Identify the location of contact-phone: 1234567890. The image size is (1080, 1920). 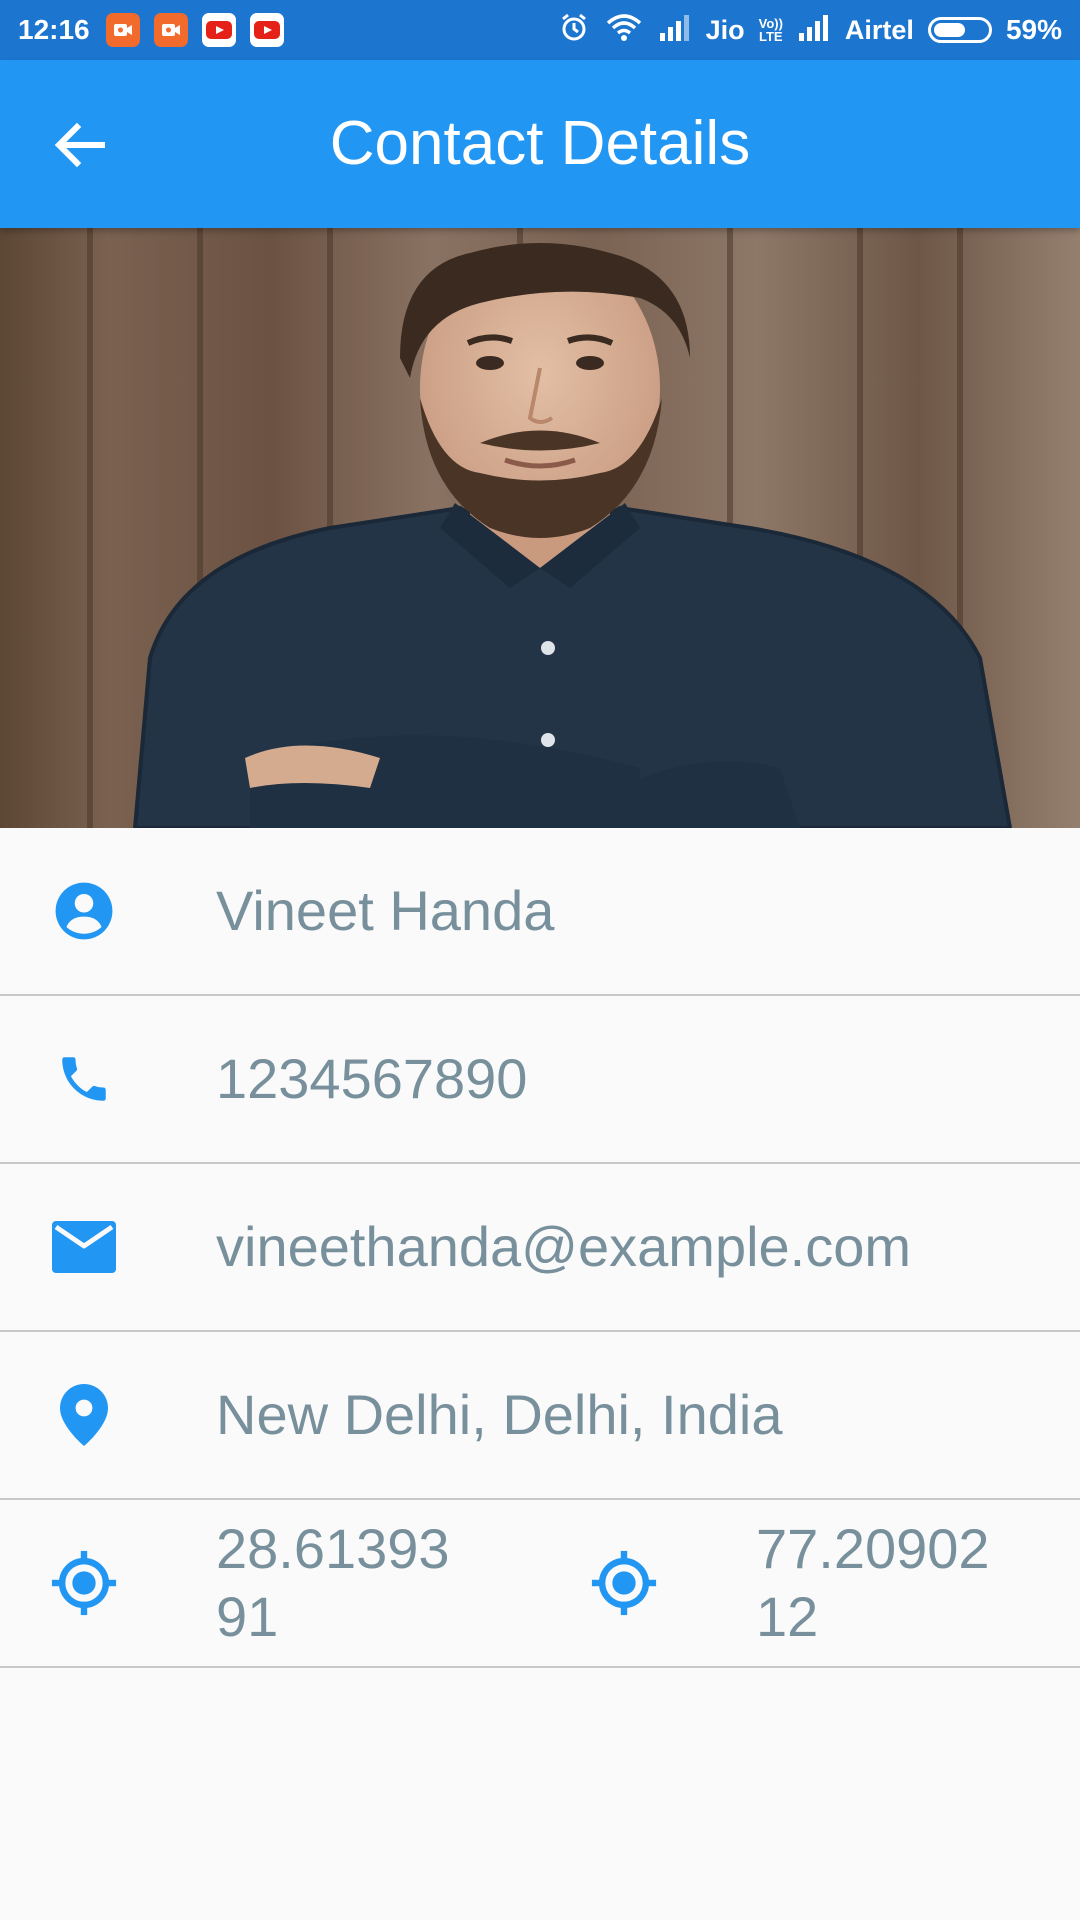
(372, 1078).